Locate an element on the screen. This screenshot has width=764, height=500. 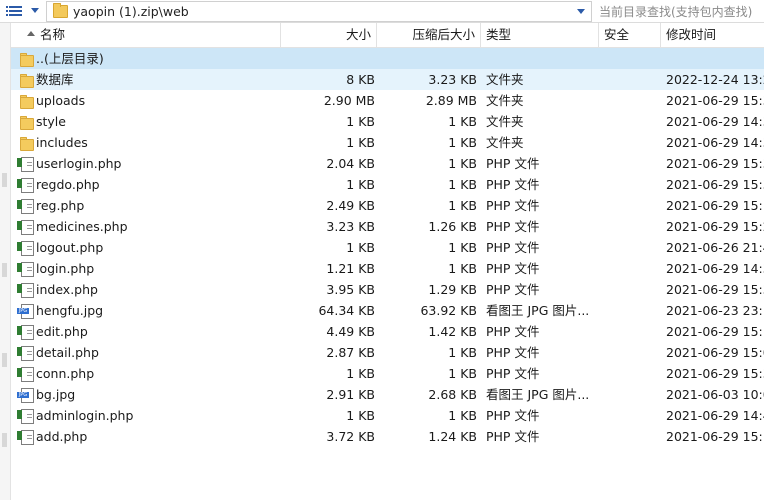
file-name: detail.php is located at coordinates (67, 352).